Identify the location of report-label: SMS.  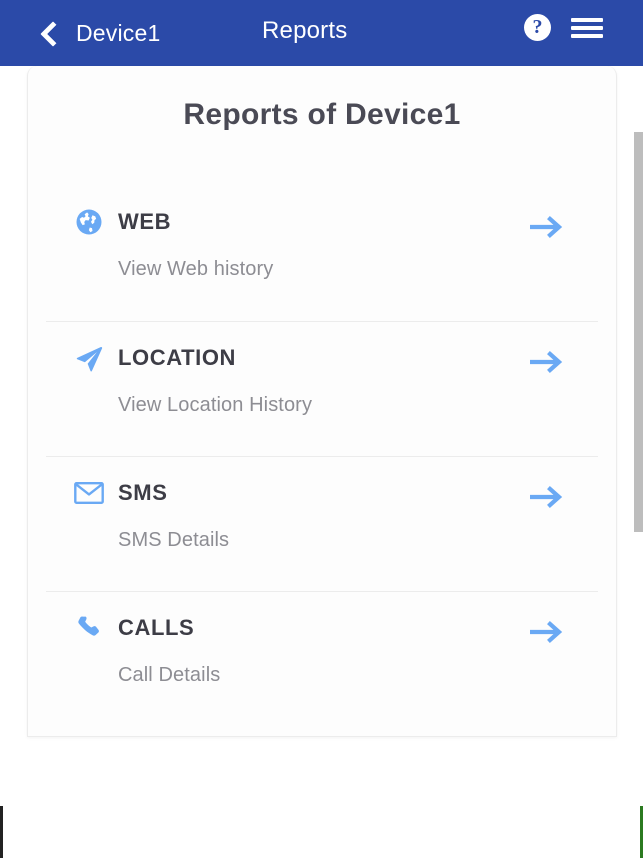
(143, 492).